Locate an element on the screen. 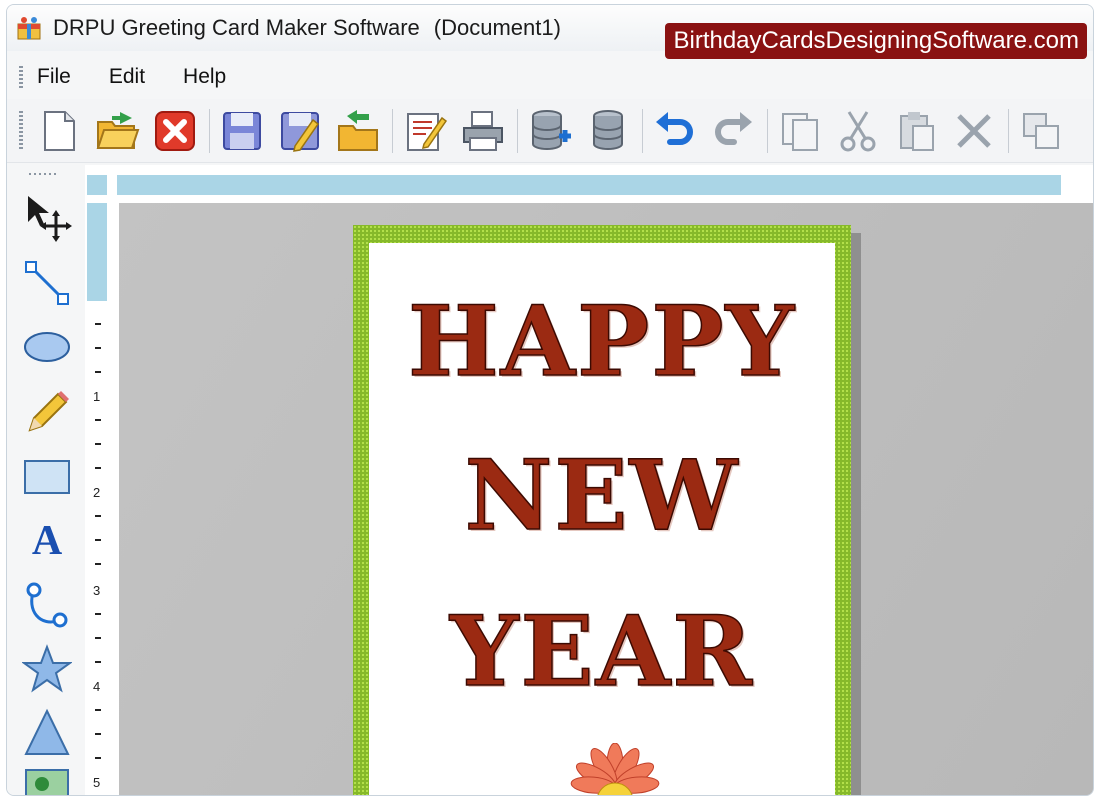 This screenshot has height=800, width=1100. app-logo-icon is located at coordinates (29, 28).